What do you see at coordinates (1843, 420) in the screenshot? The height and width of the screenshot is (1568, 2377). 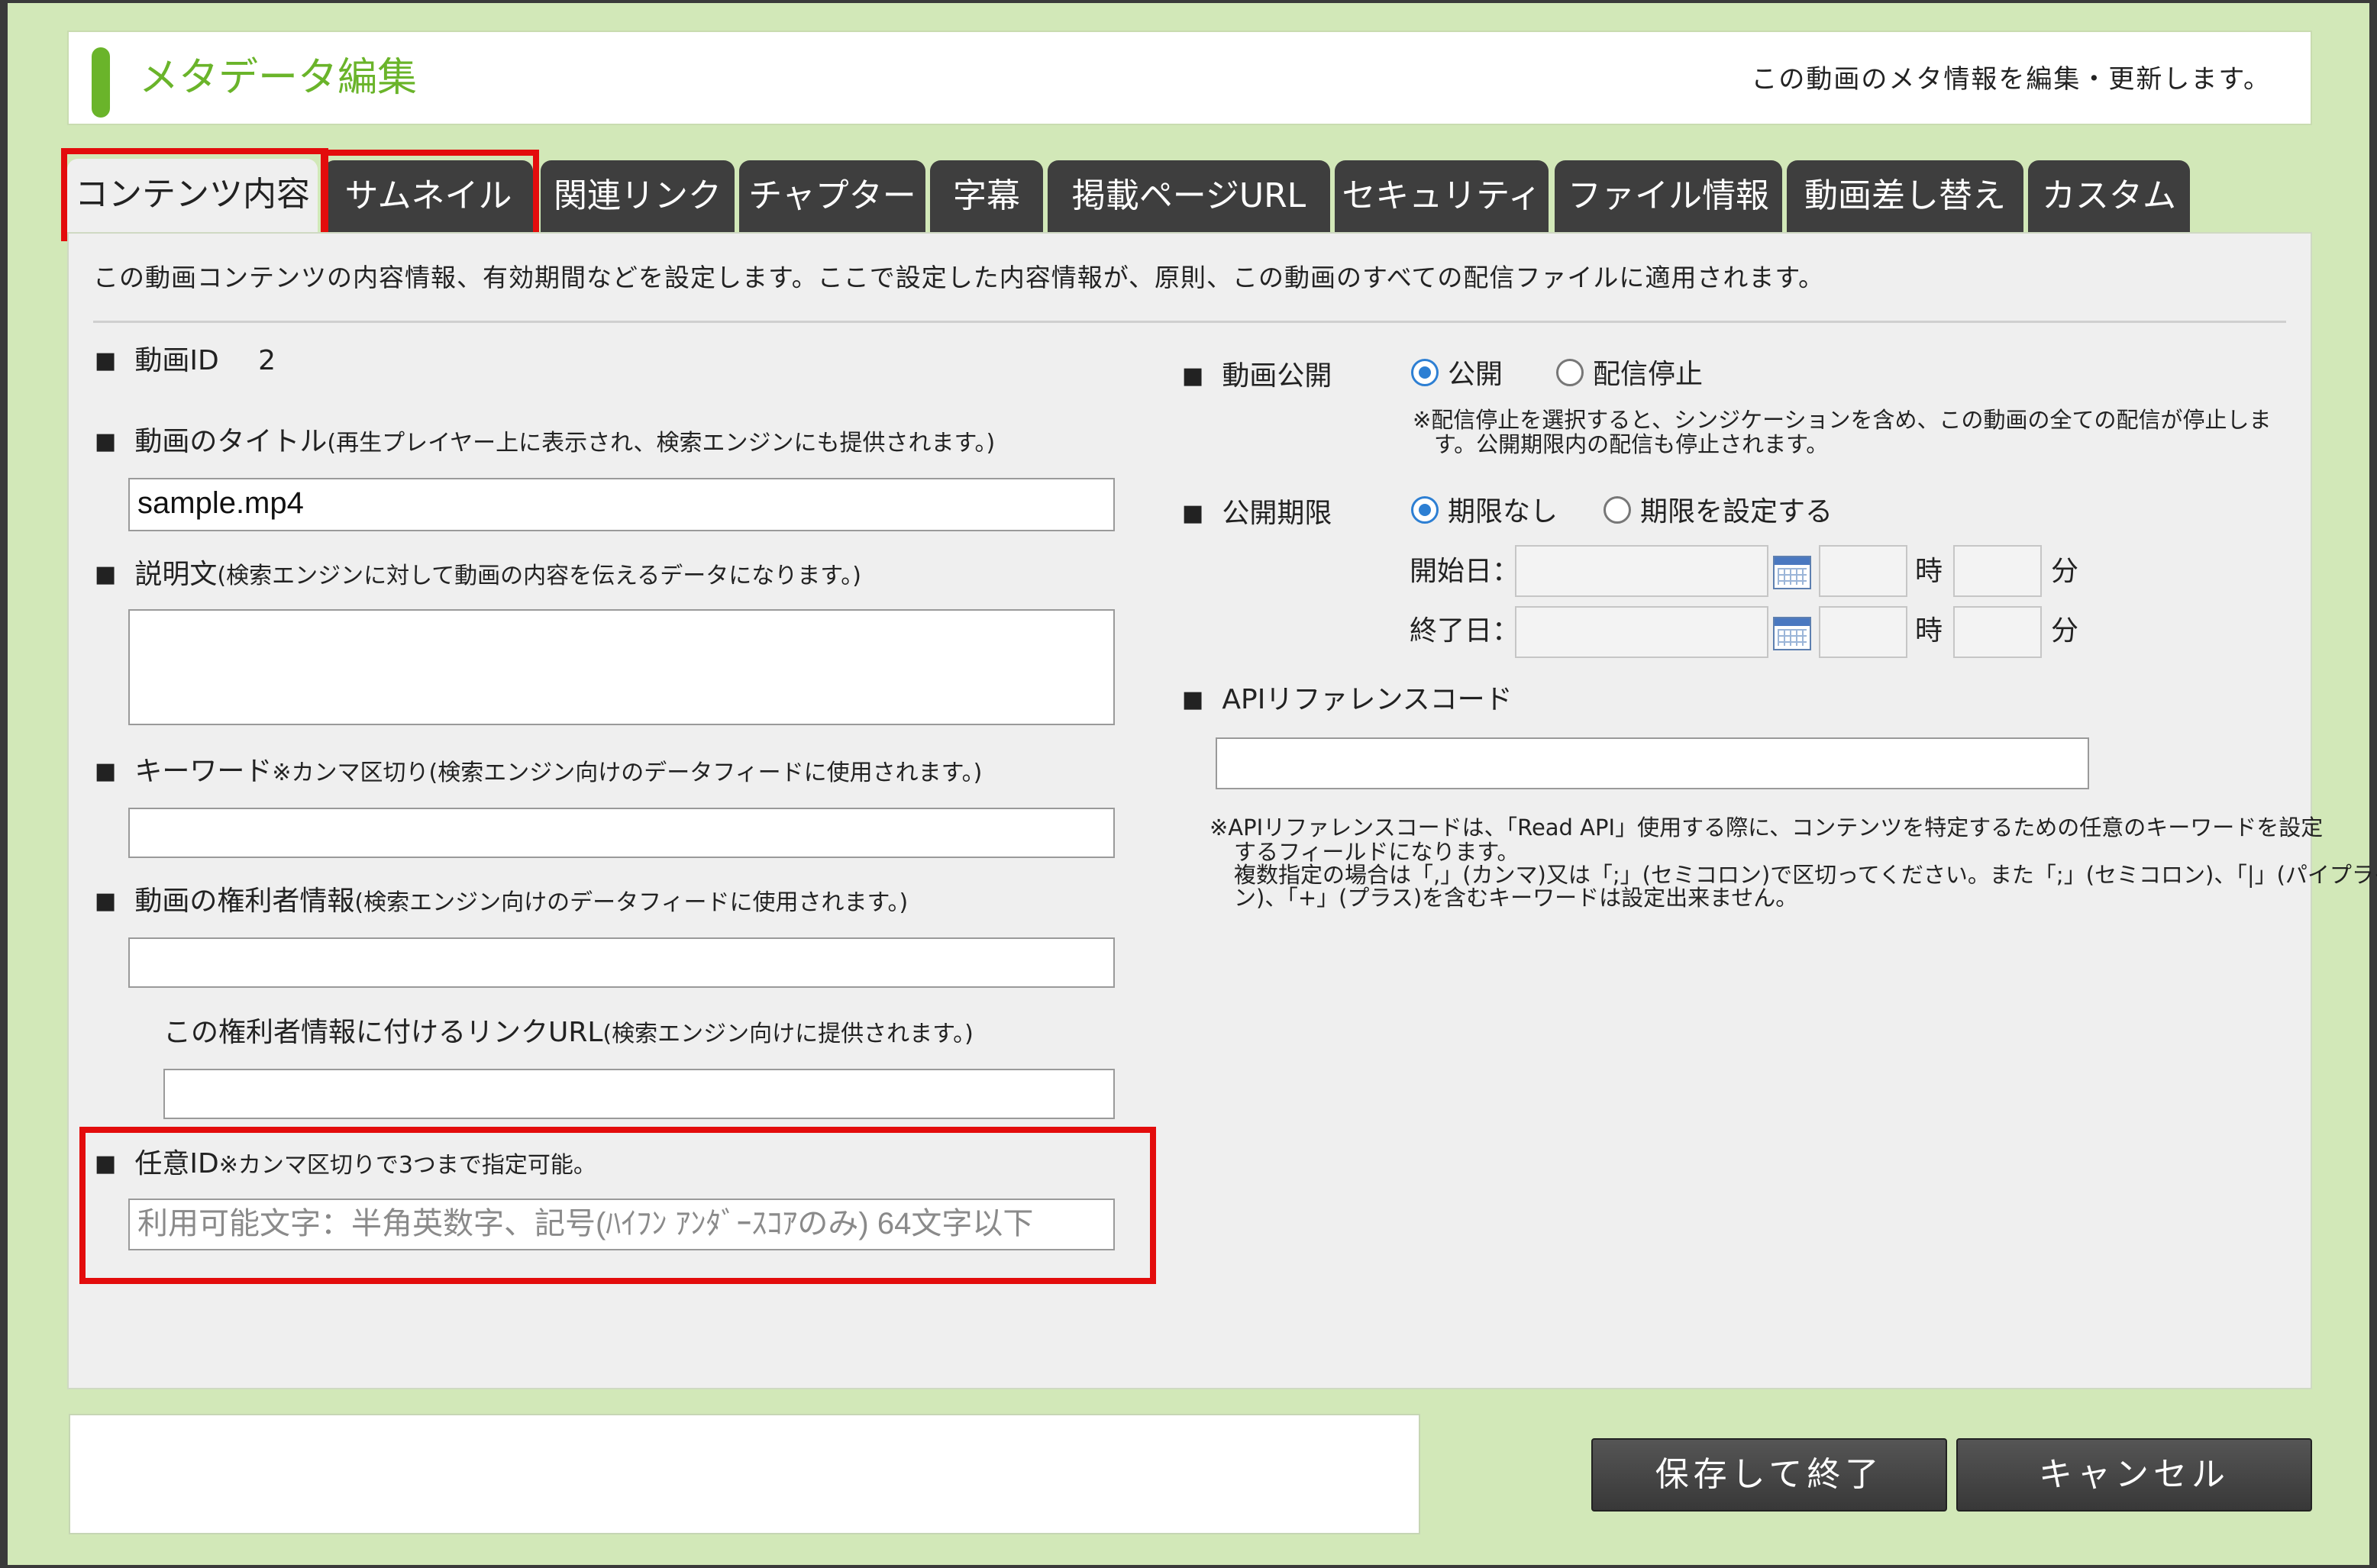 I see `publish-note-line1: ※配信停止を選択すると、シンジケーションを含め、この動画の全ての配信が停止しま` at bounding box center [1843, 420].